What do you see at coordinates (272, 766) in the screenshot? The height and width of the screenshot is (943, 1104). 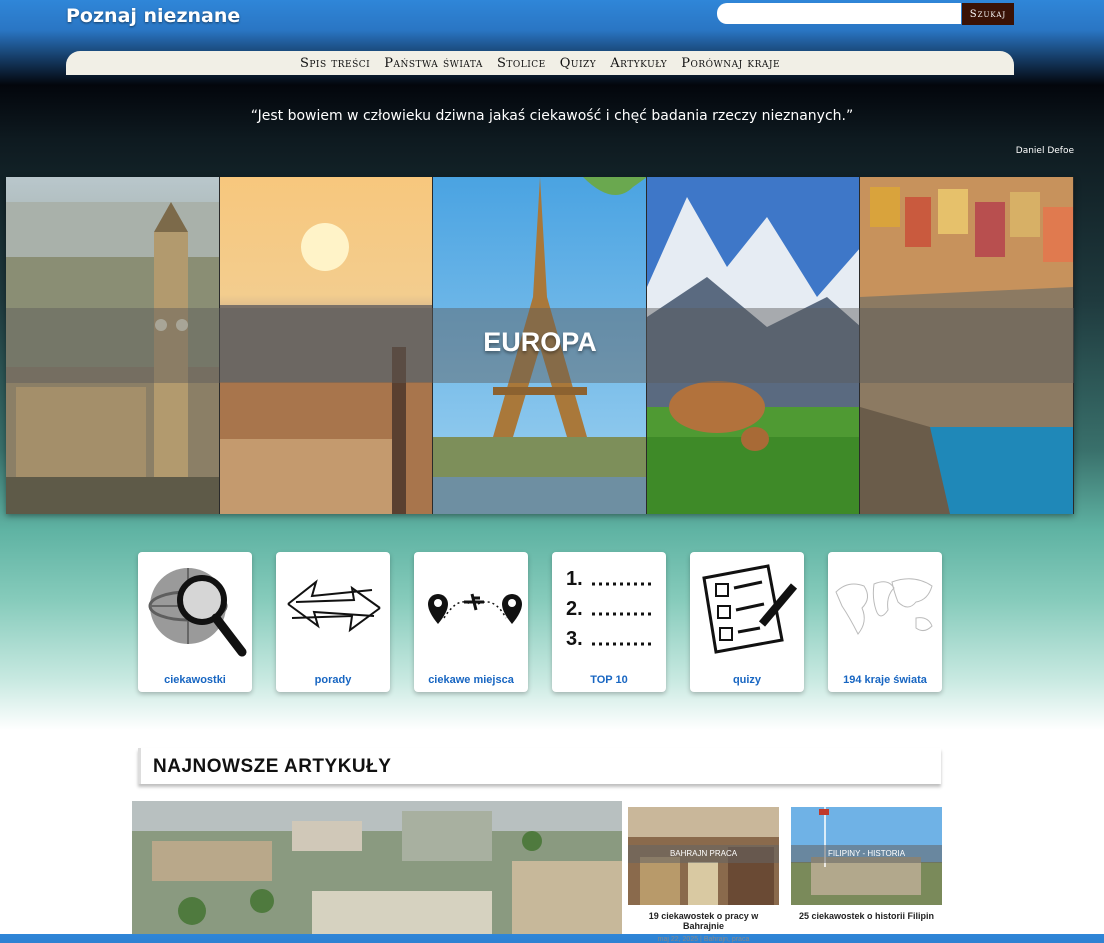 I see `section-title: NAJNOWSZE ARTYKUŁY` at bounding box center [272, 766].